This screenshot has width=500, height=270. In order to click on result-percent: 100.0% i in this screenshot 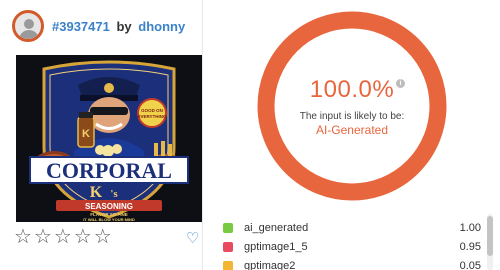, I will do `click(357, 89)`.